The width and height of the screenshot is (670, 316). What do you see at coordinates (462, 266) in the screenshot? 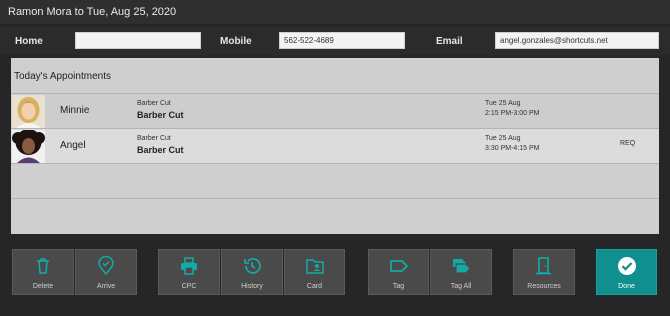
I see `tags-icon` at bounding box center [462, 266].